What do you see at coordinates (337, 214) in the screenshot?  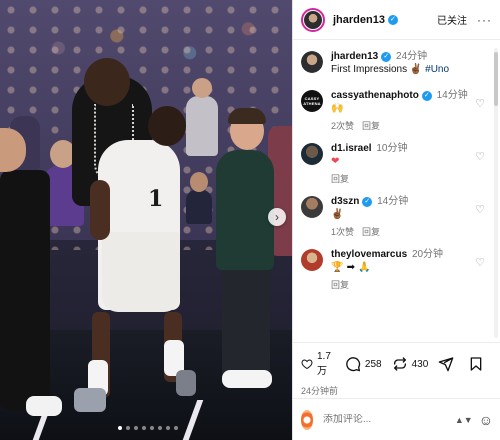 I see `comment-text: ✌🏾` at bounding box center [337, 214].